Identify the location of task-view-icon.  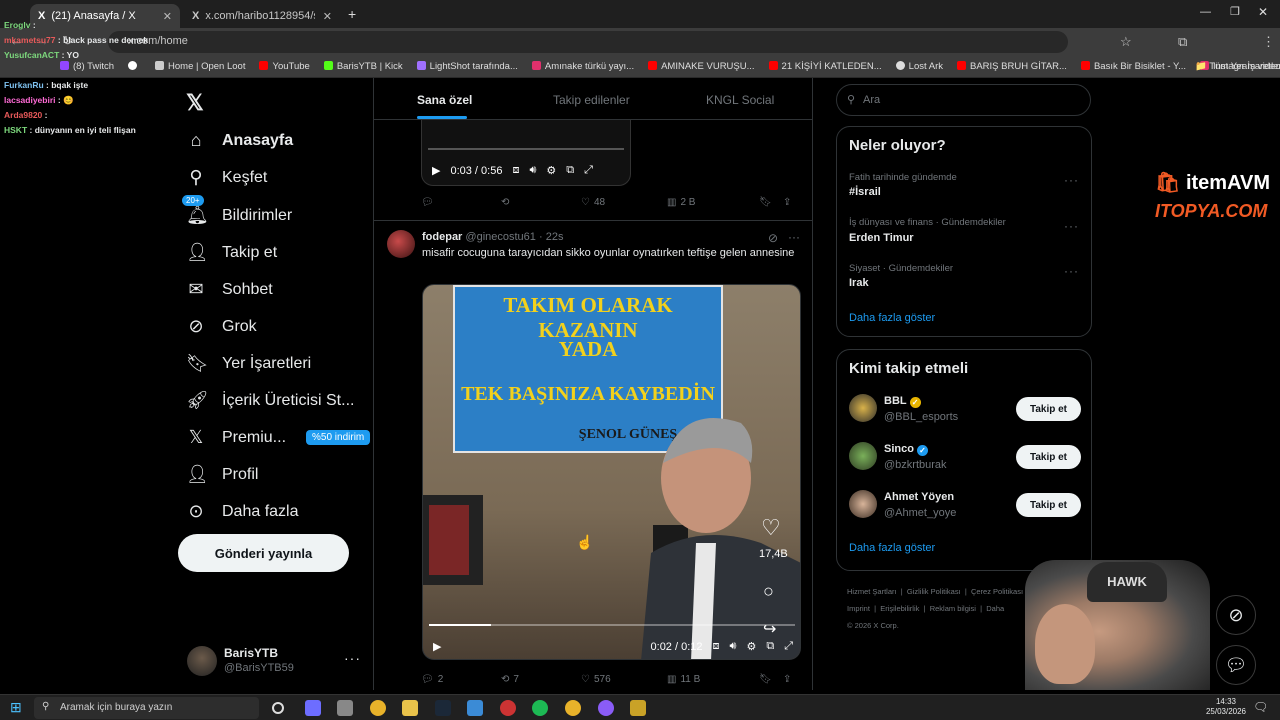
(278, 708).